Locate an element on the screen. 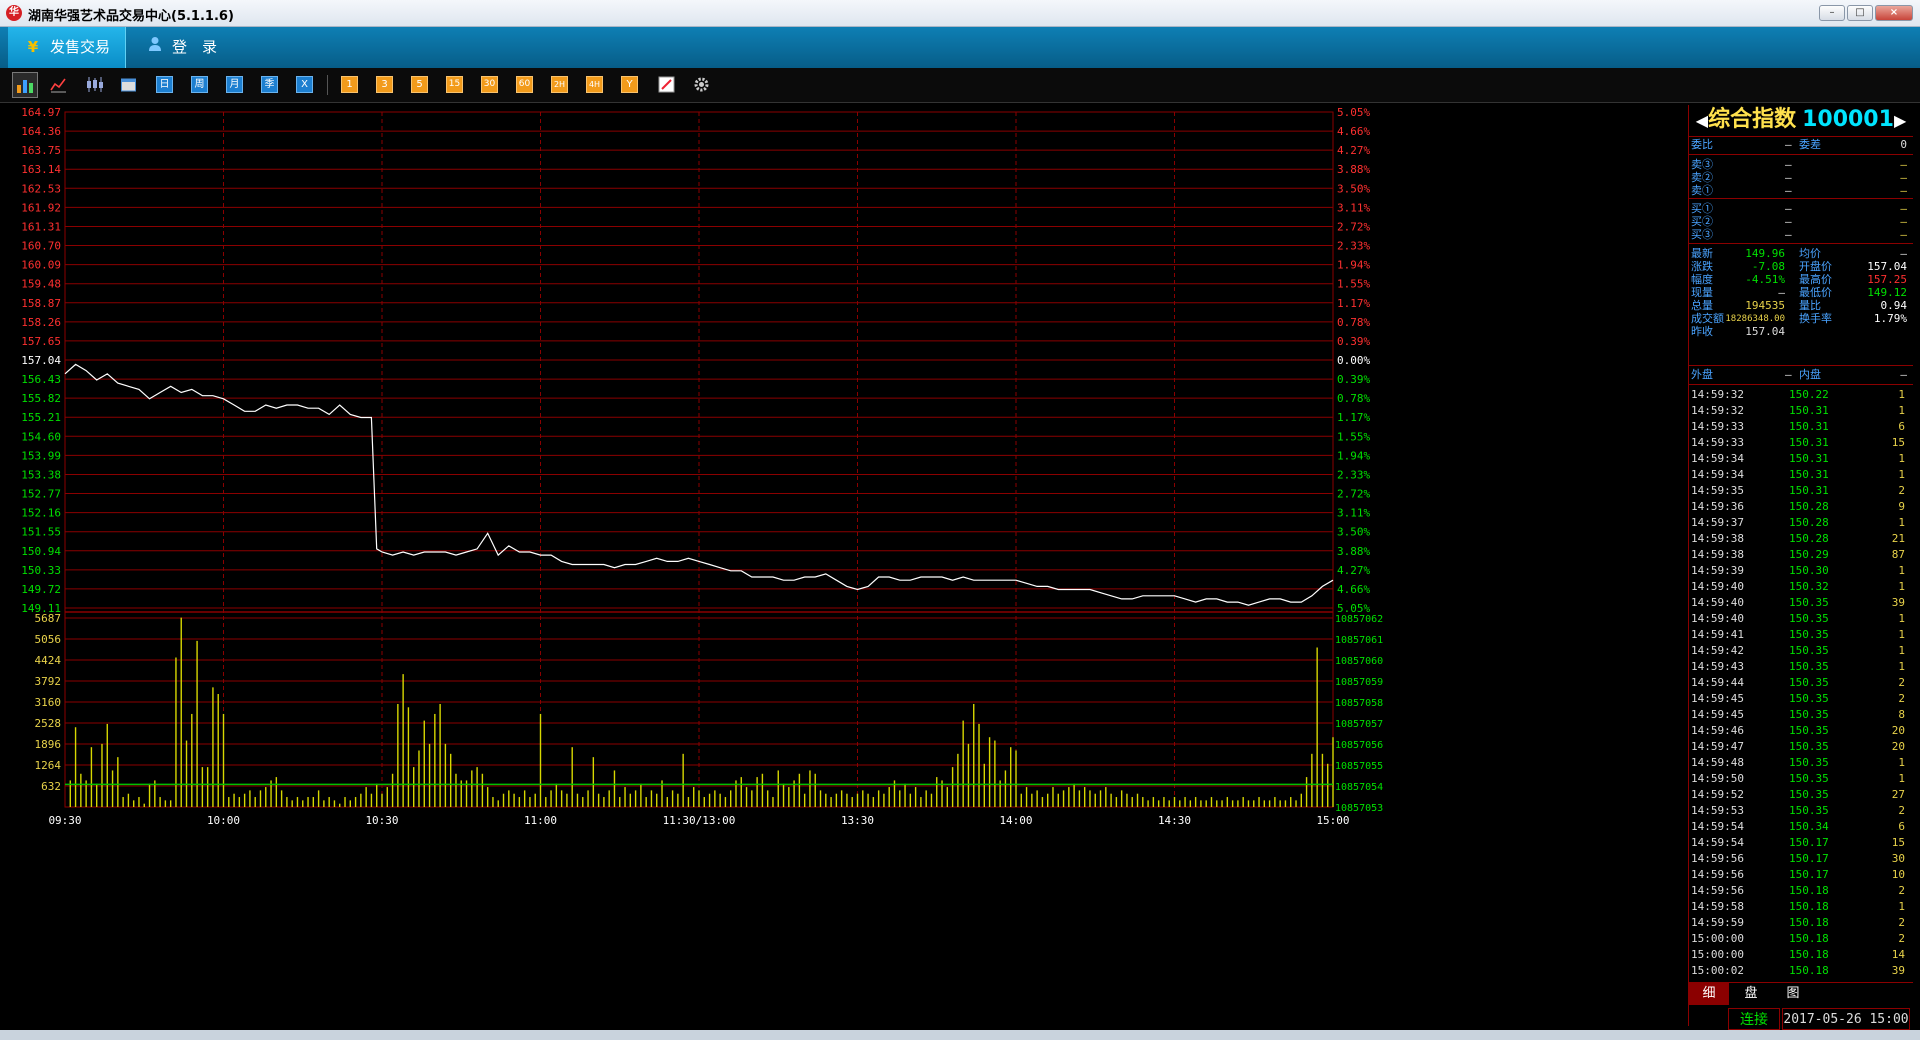 This screenshot has height=1040, width=1920. tick-time: 14:59:34 is located at coordinates (1717, 474).